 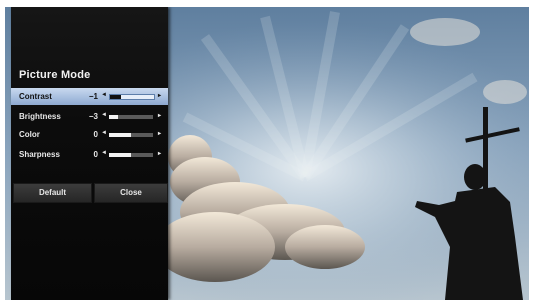 I want to click on setting-row-contrast: Contrast −1 ◄ ▸, so click(x=89, y=96).